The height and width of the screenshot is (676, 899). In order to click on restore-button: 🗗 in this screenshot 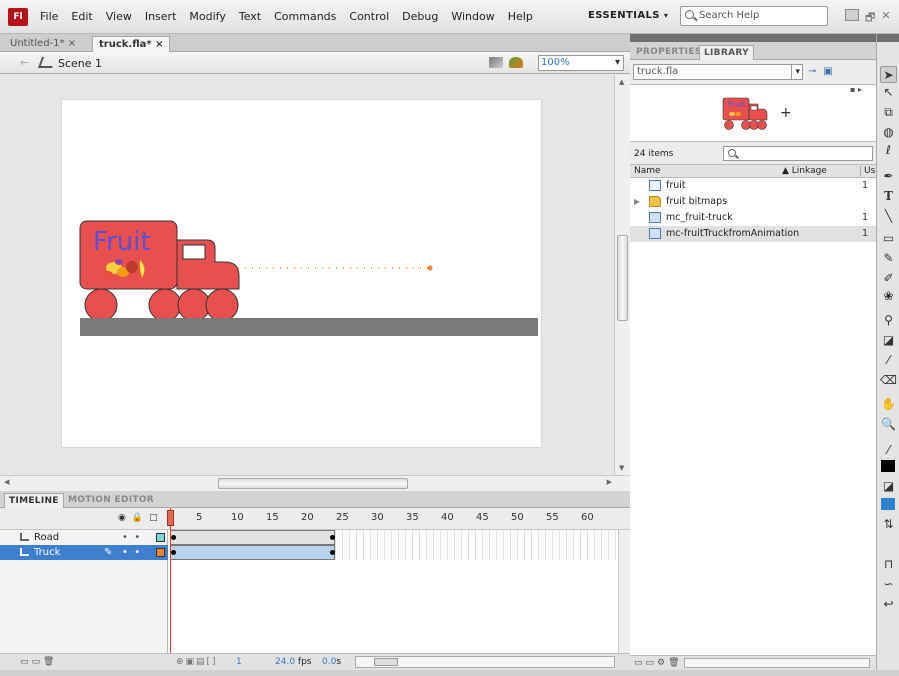, I will do `click(870, 18)`.